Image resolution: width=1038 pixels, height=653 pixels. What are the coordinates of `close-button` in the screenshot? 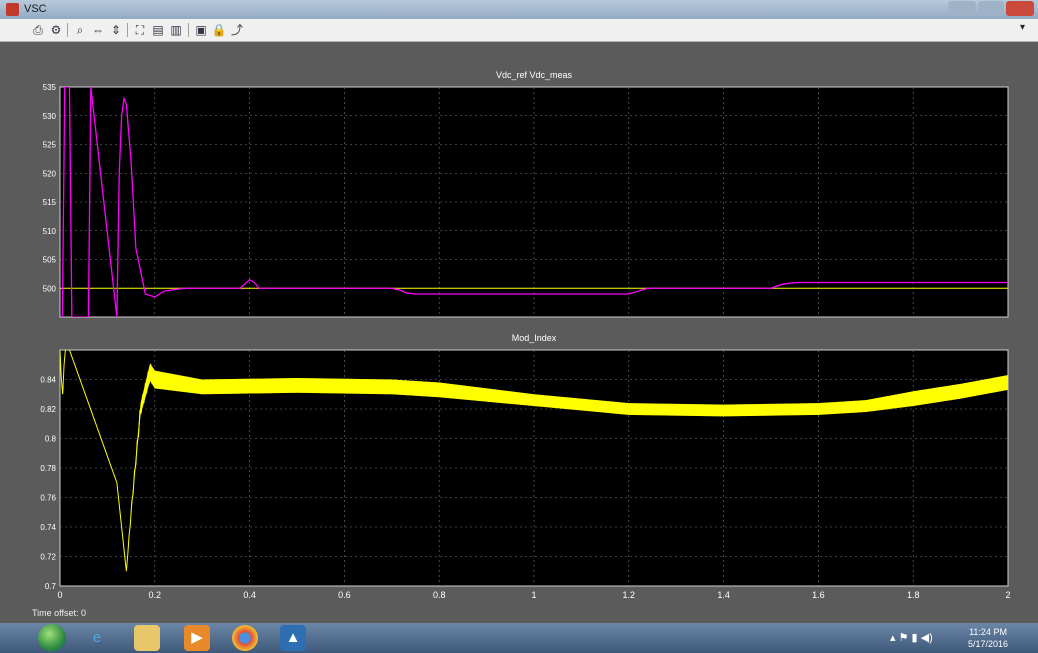 It's located at (1020, 8).